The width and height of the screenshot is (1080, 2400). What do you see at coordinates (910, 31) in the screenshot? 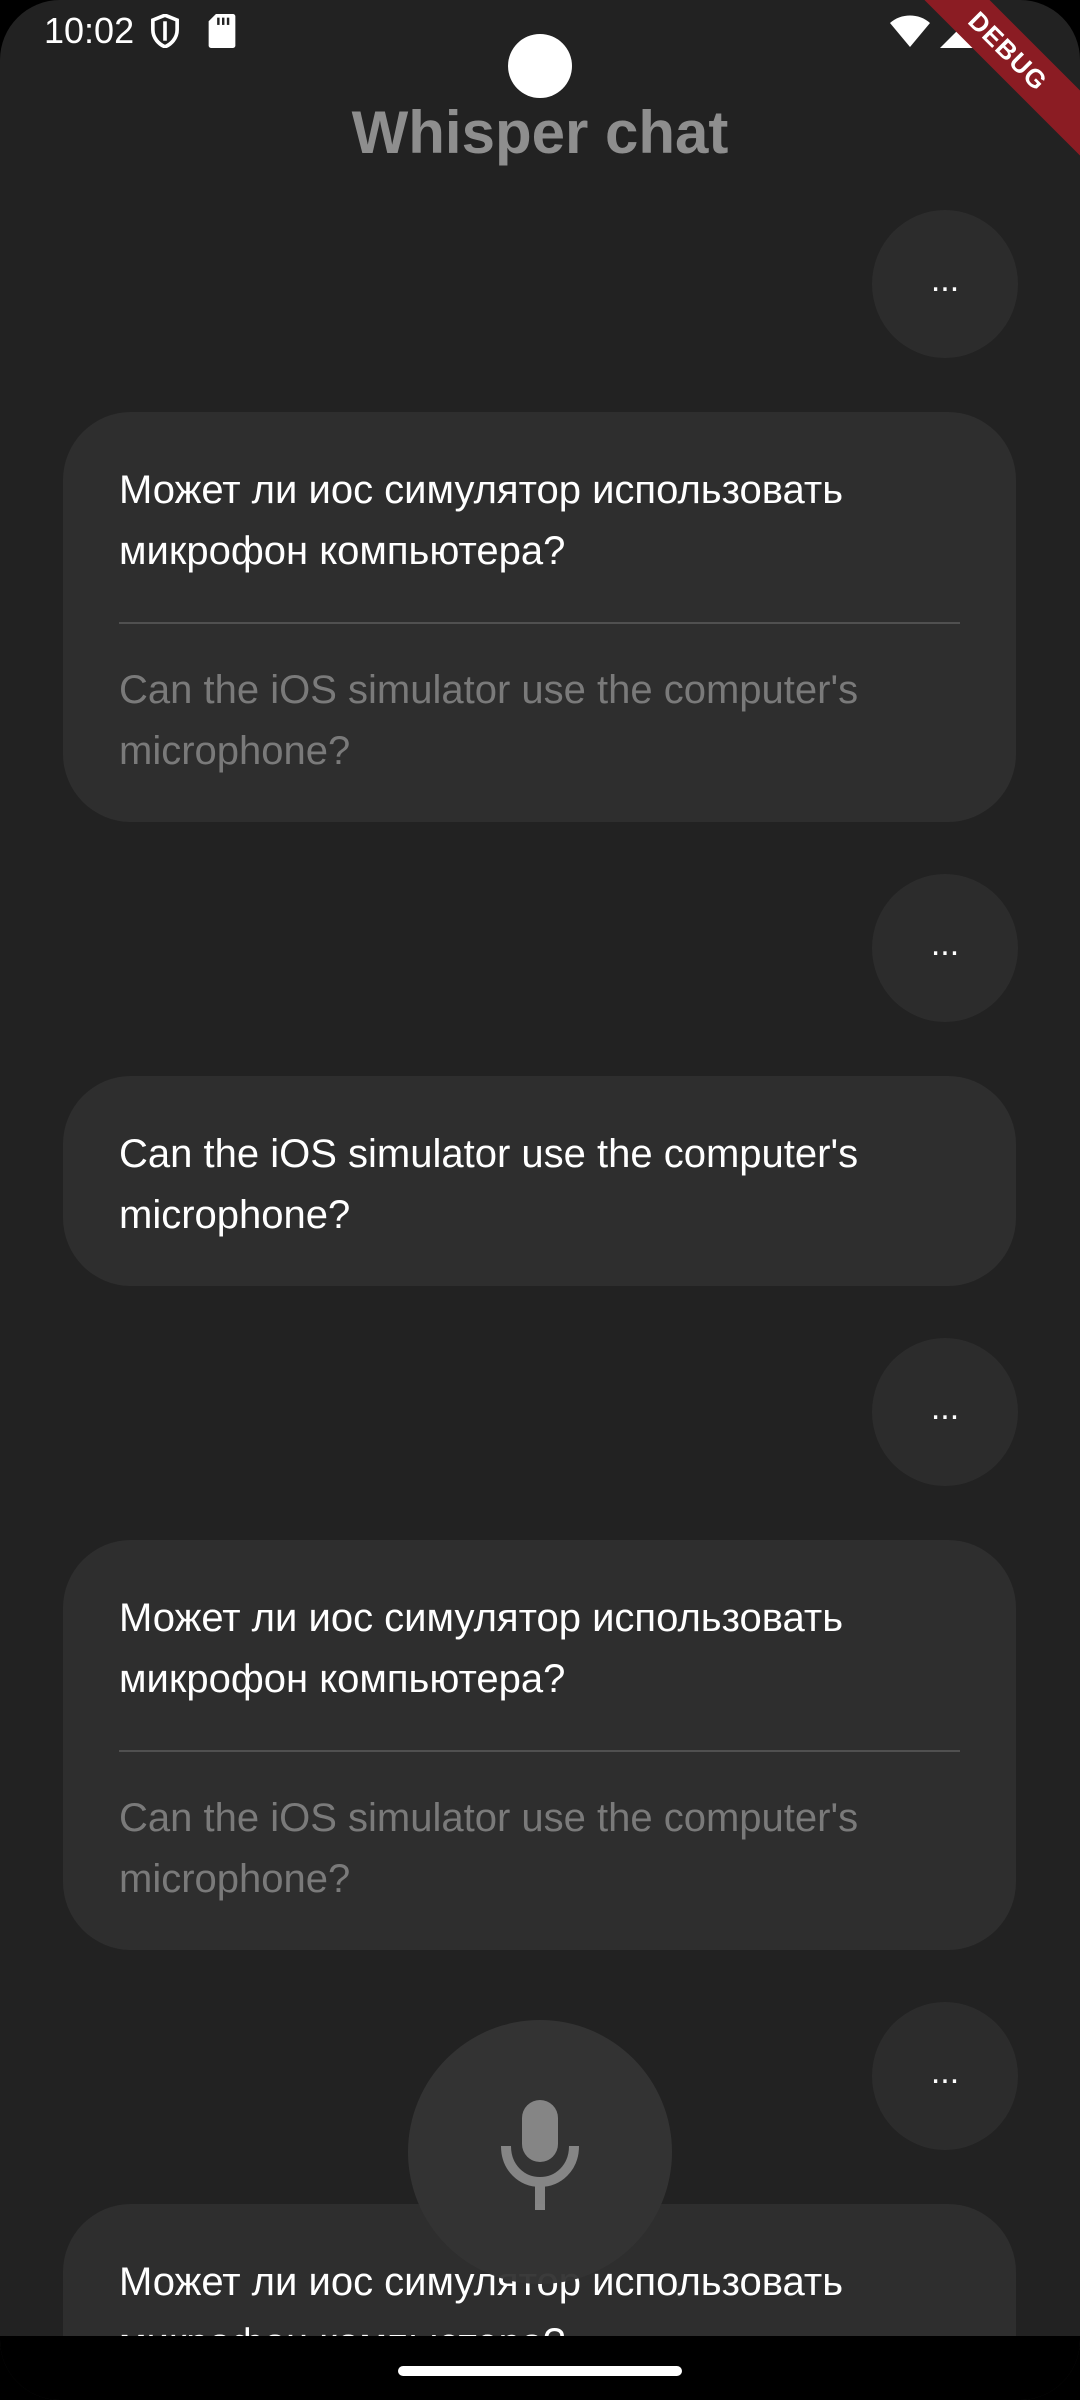
I see `wifi-icon` at bounding box center [910, 31].